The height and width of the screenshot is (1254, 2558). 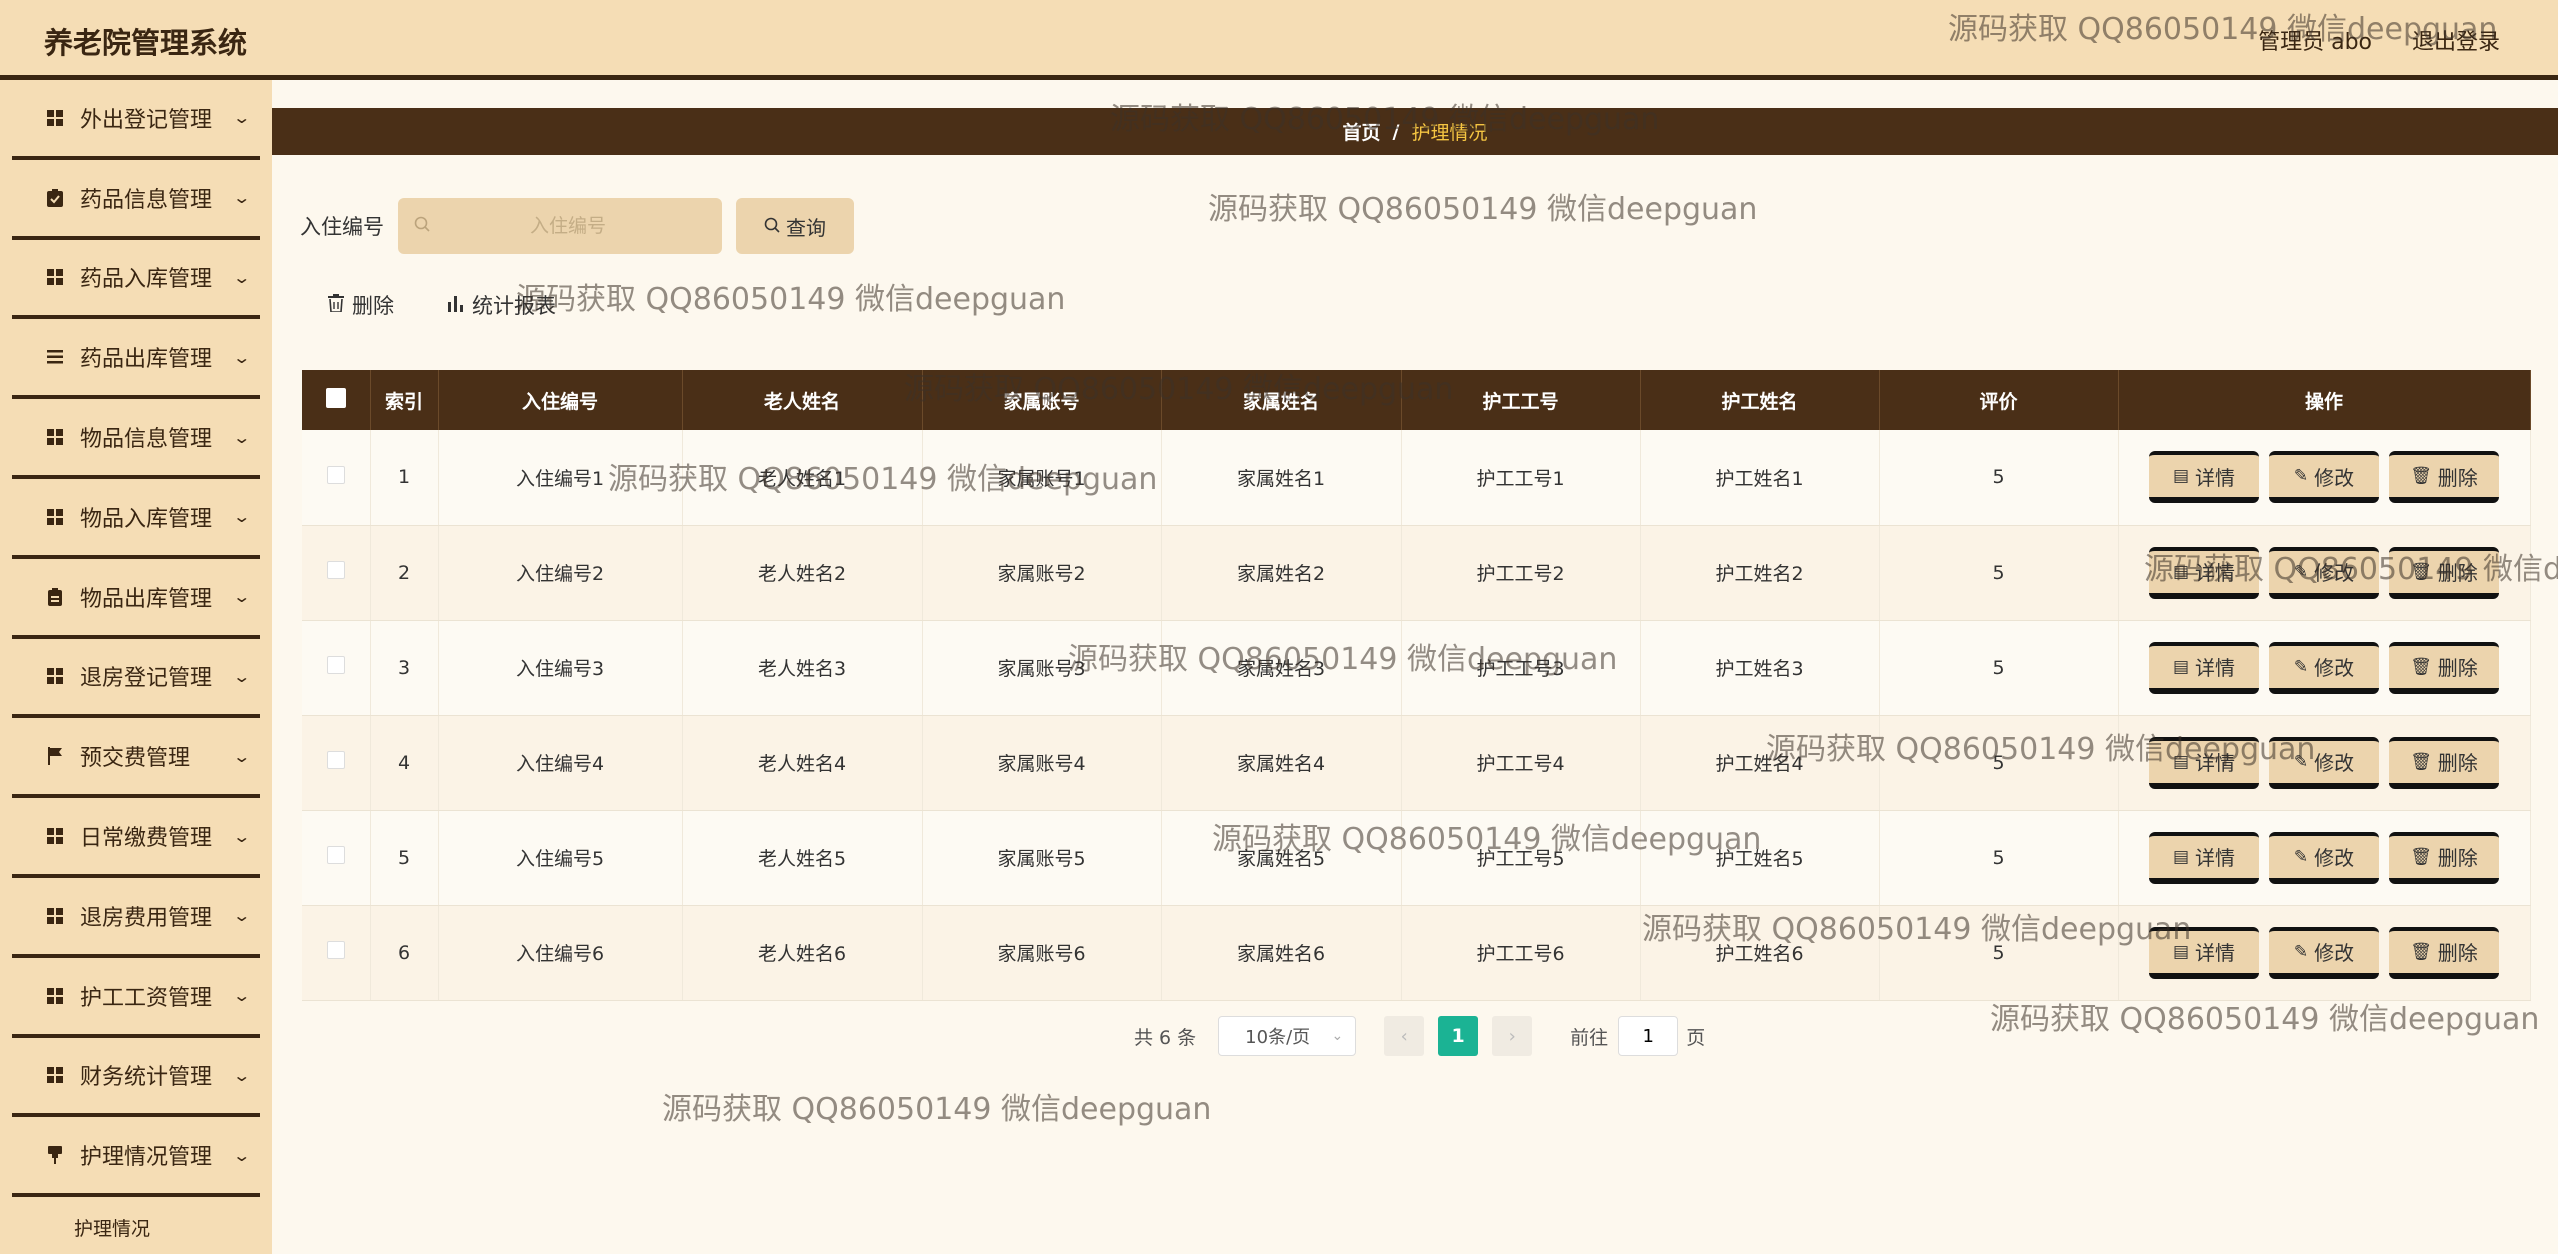 I want to click on sidebar-item-outing: 外出登记管理 ⌄, so click(x=136, y=120).